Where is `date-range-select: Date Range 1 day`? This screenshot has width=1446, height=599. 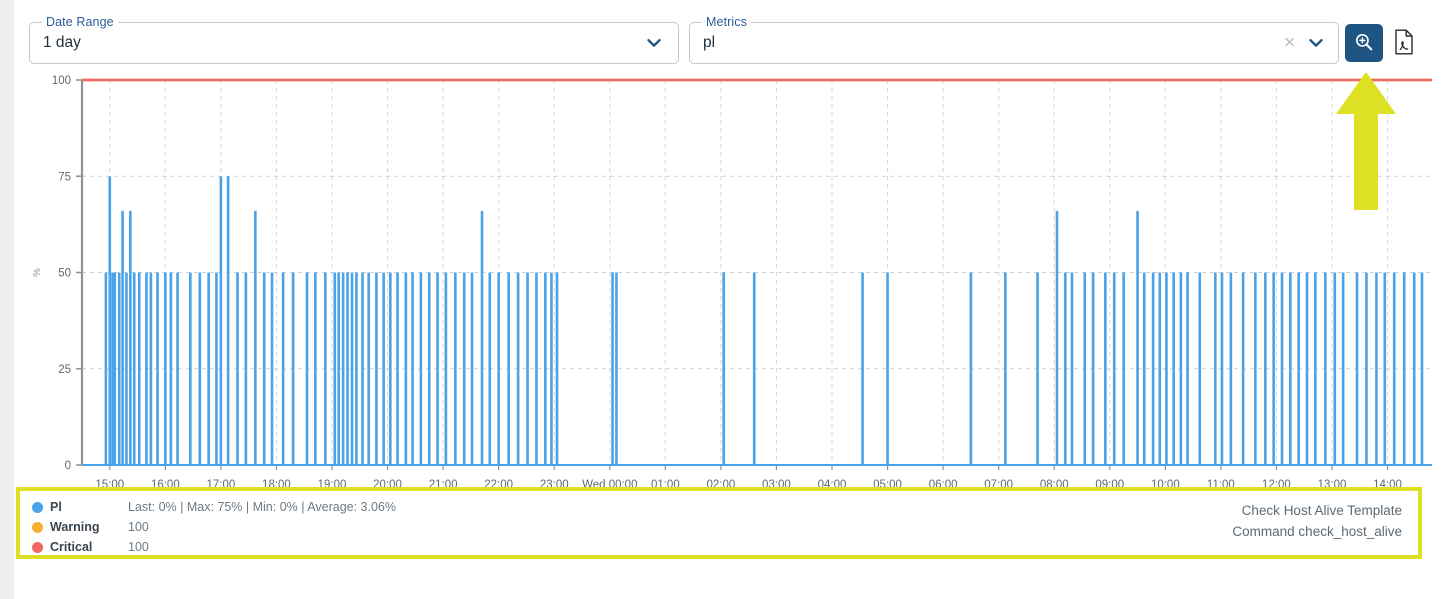 date-range-select: Date Range 1 day is located at coordinates (354, 39).